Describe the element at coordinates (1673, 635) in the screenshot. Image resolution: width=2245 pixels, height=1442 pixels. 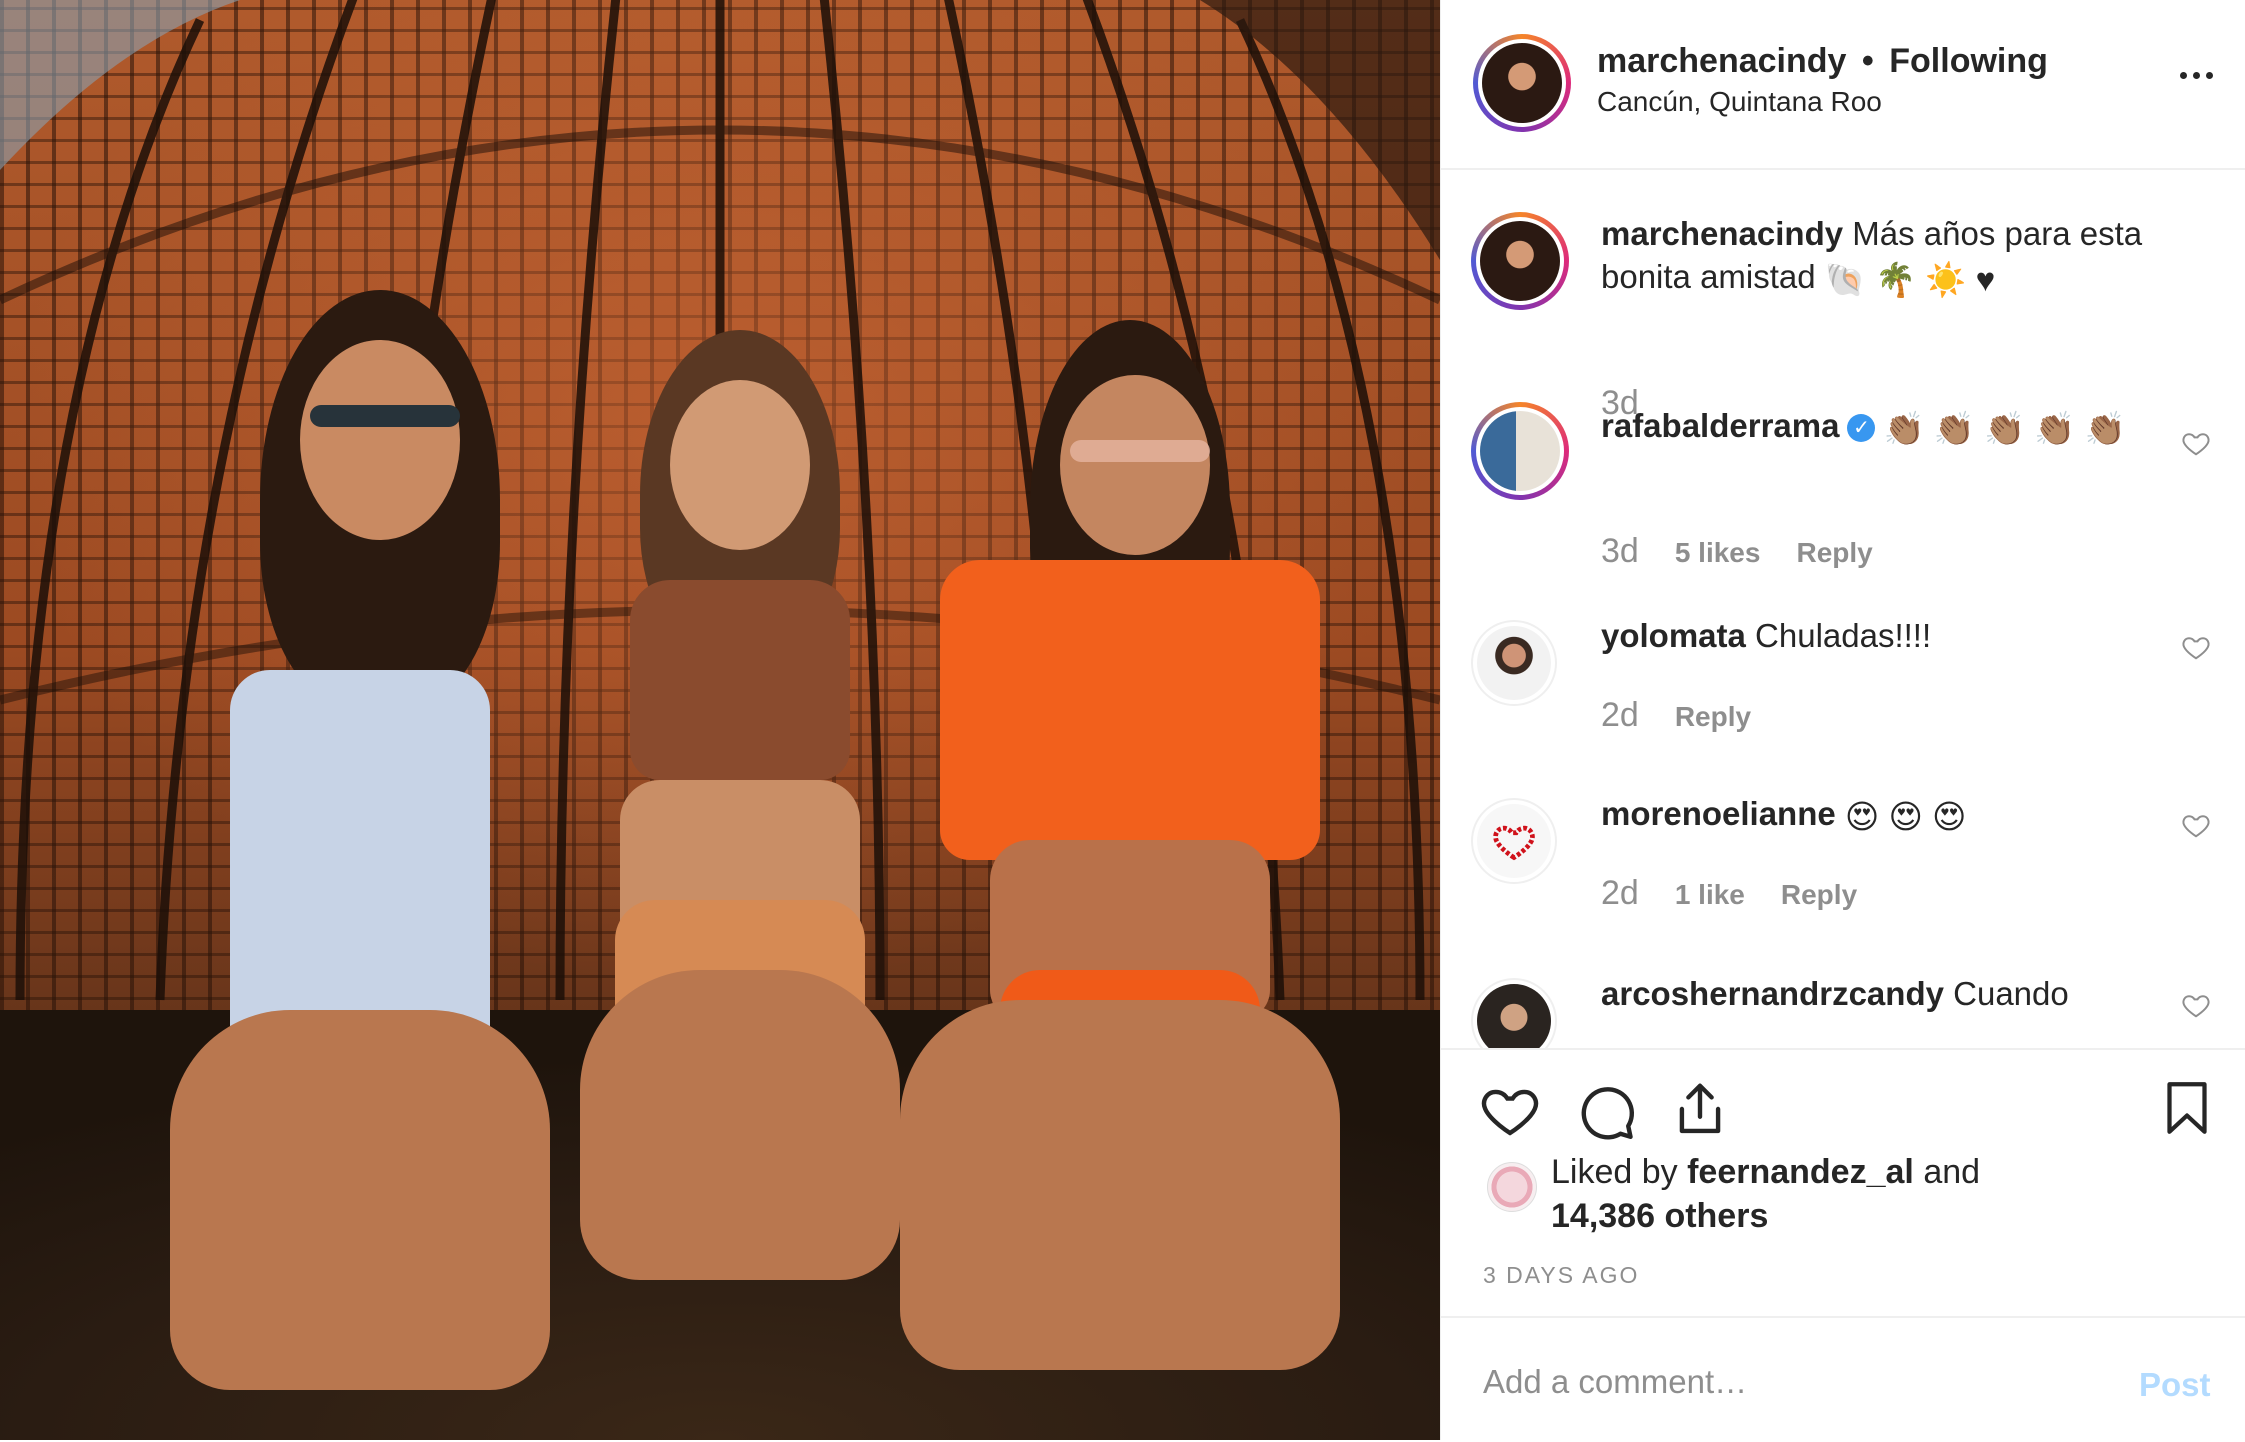
I see `comment-username: yolomata` at that location.